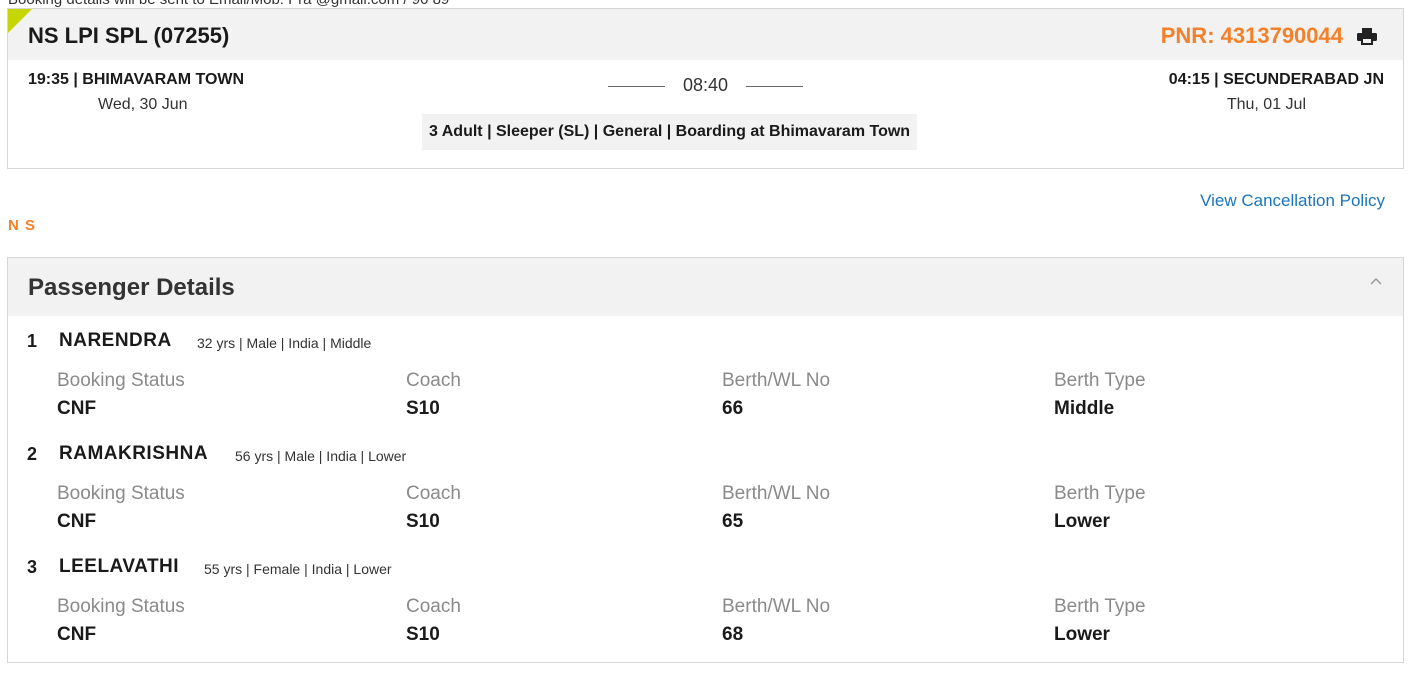  I want to click on berth-no-field: Berth/WL No 66, so click(776, 395).